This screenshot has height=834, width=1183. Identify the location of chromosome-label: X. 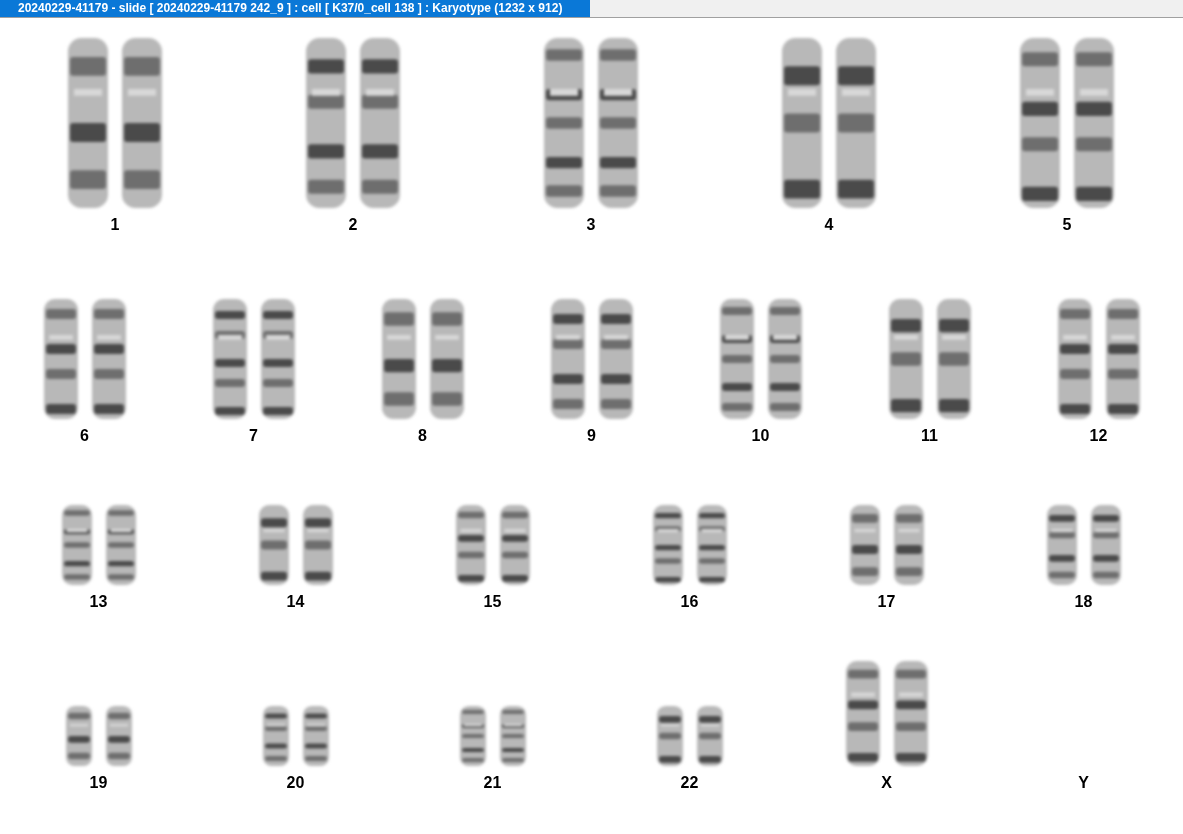
(886, 783).